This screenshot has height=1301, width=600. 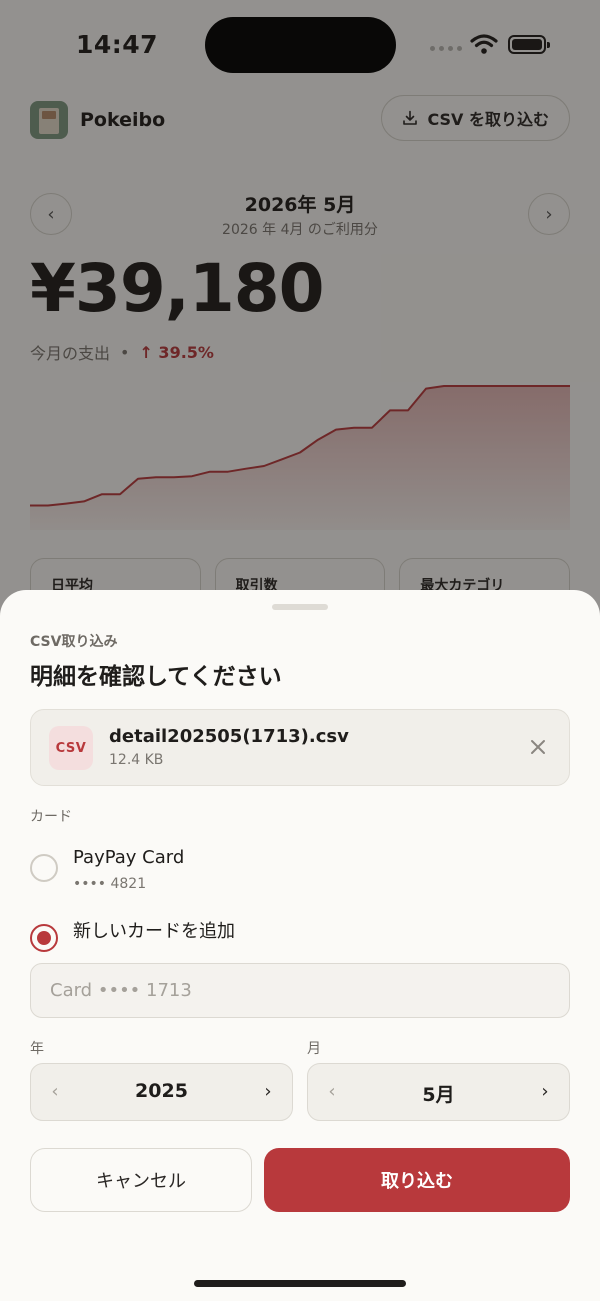 What do you see at coordinates (74, 642) in the screenshot?
I see `sheet-eyebrow: CSV取り込み` at bounding box center [74, 642].